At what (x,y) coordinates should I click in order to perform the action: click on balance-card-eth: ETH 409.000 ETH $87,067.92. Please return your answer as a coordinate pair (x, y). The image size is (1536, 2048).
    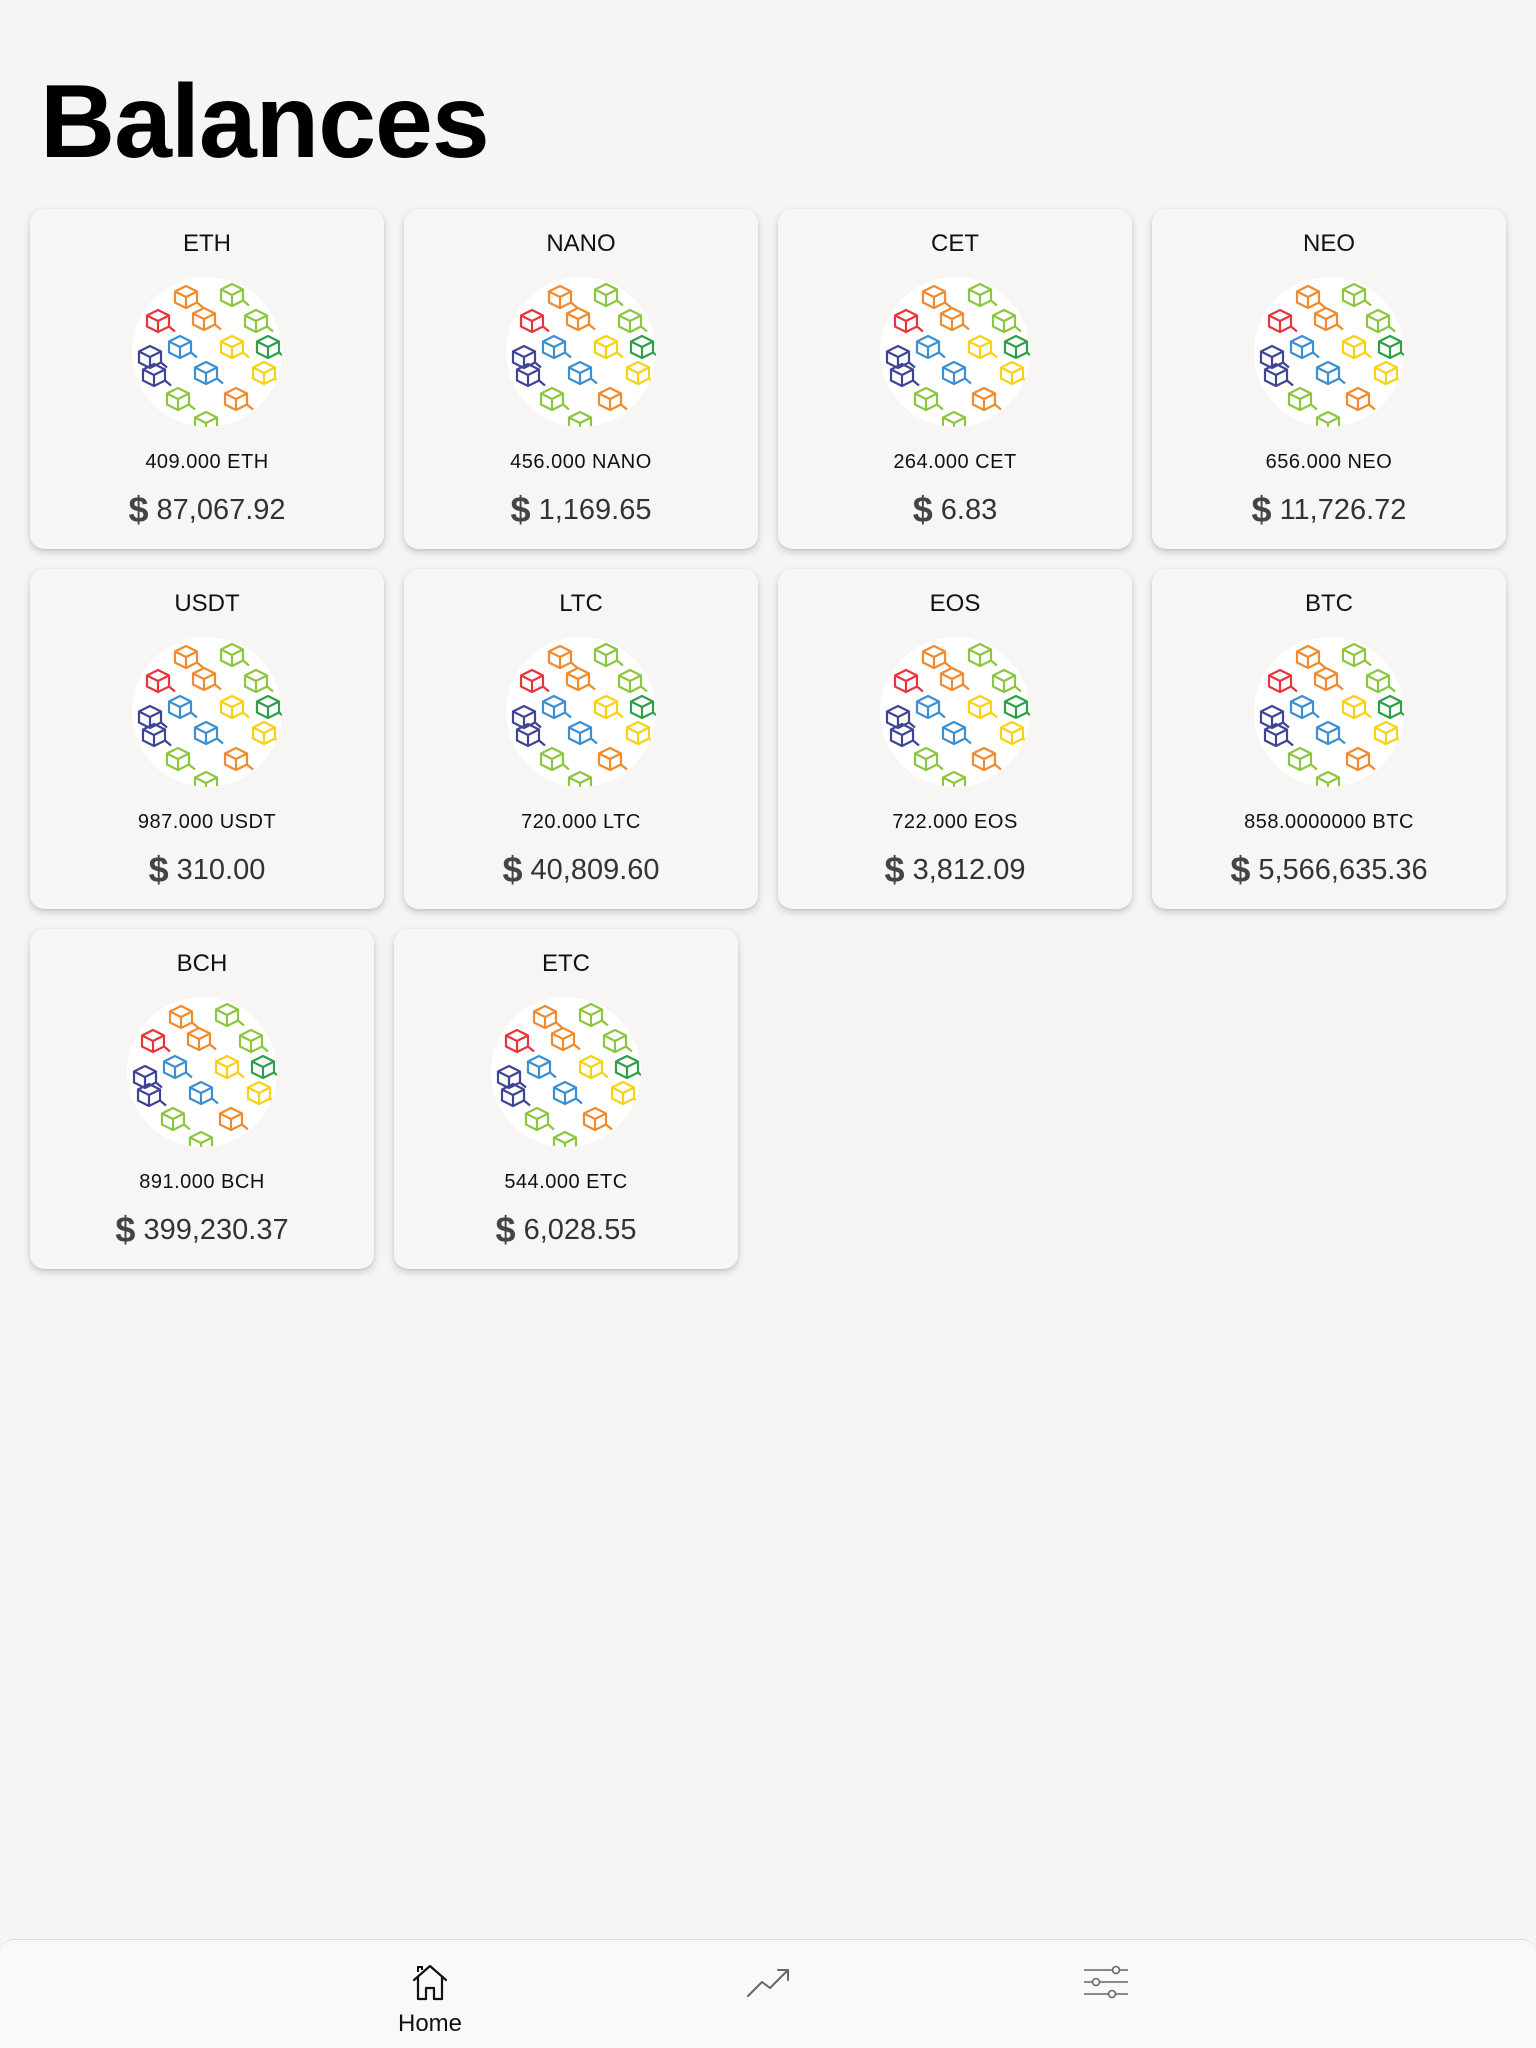
    Looking at the image, I should click on (207, 379).